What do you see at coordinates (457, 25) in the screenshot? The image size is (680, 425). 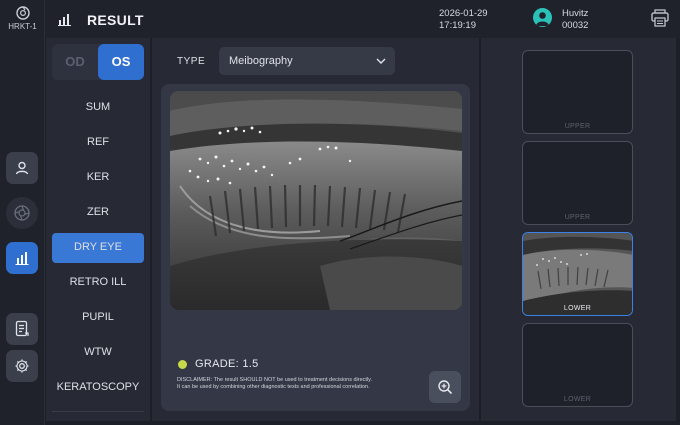 I see `time-text: 17:19:19` at bounding box center [457, 25].